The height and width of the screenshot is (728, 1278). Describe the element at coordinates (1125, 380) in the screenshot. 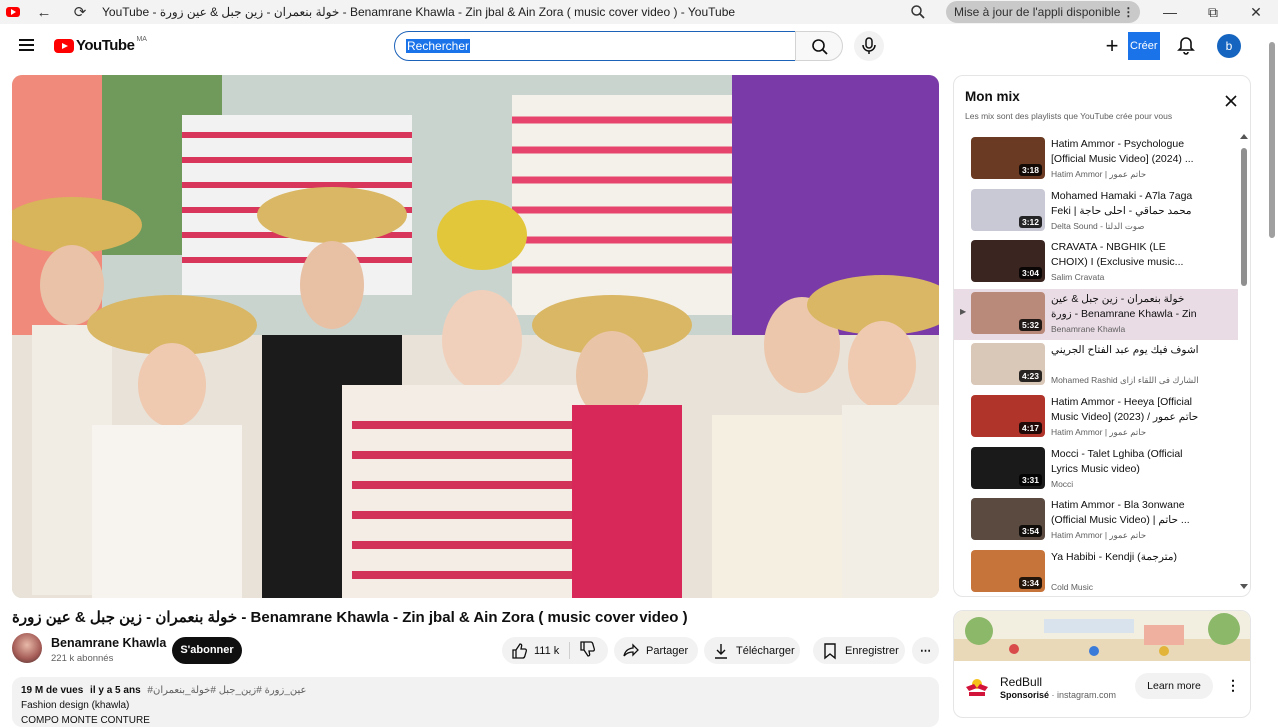

I see `mix-item-channel: Mohamed Rashid الشارك فى اللقاء ازاى` at that location.